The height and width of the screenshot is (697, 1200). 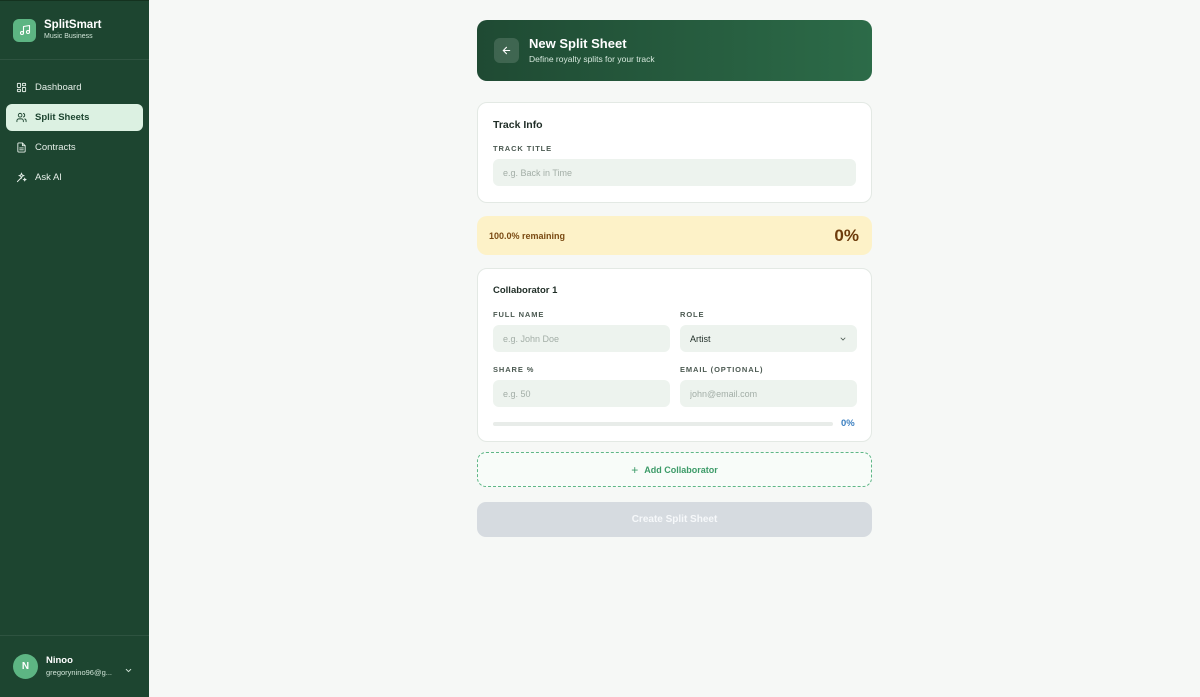 What do you see at coordinates (55, 147) in the screenshot?
I see `sidebar-item-label: Contracts` at bounding box center [55, 147].